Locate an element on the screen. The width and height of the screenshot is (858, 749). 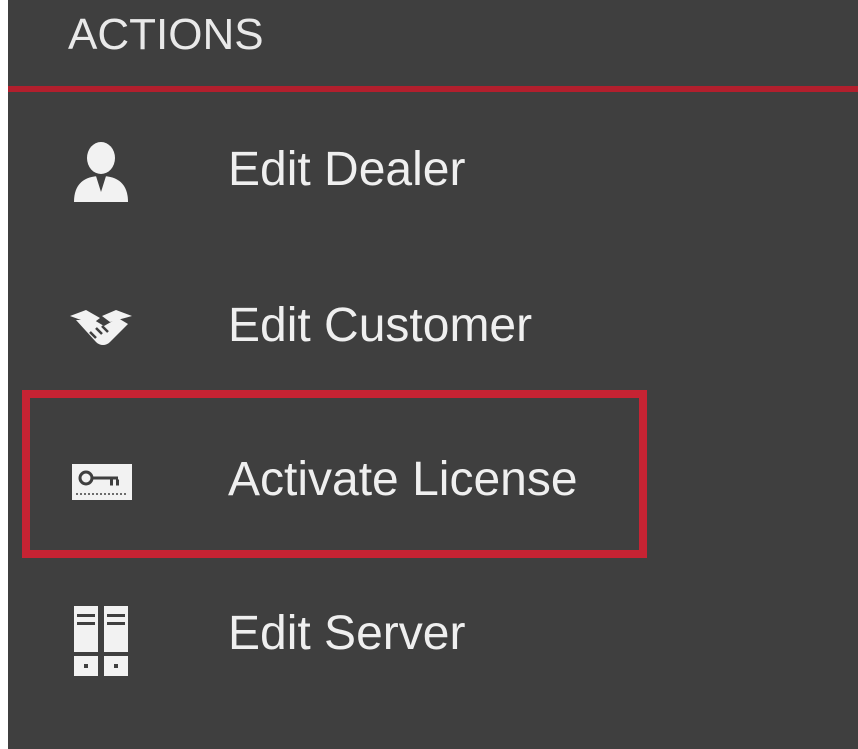
handshake-icon is located at coordinates (101, 328).